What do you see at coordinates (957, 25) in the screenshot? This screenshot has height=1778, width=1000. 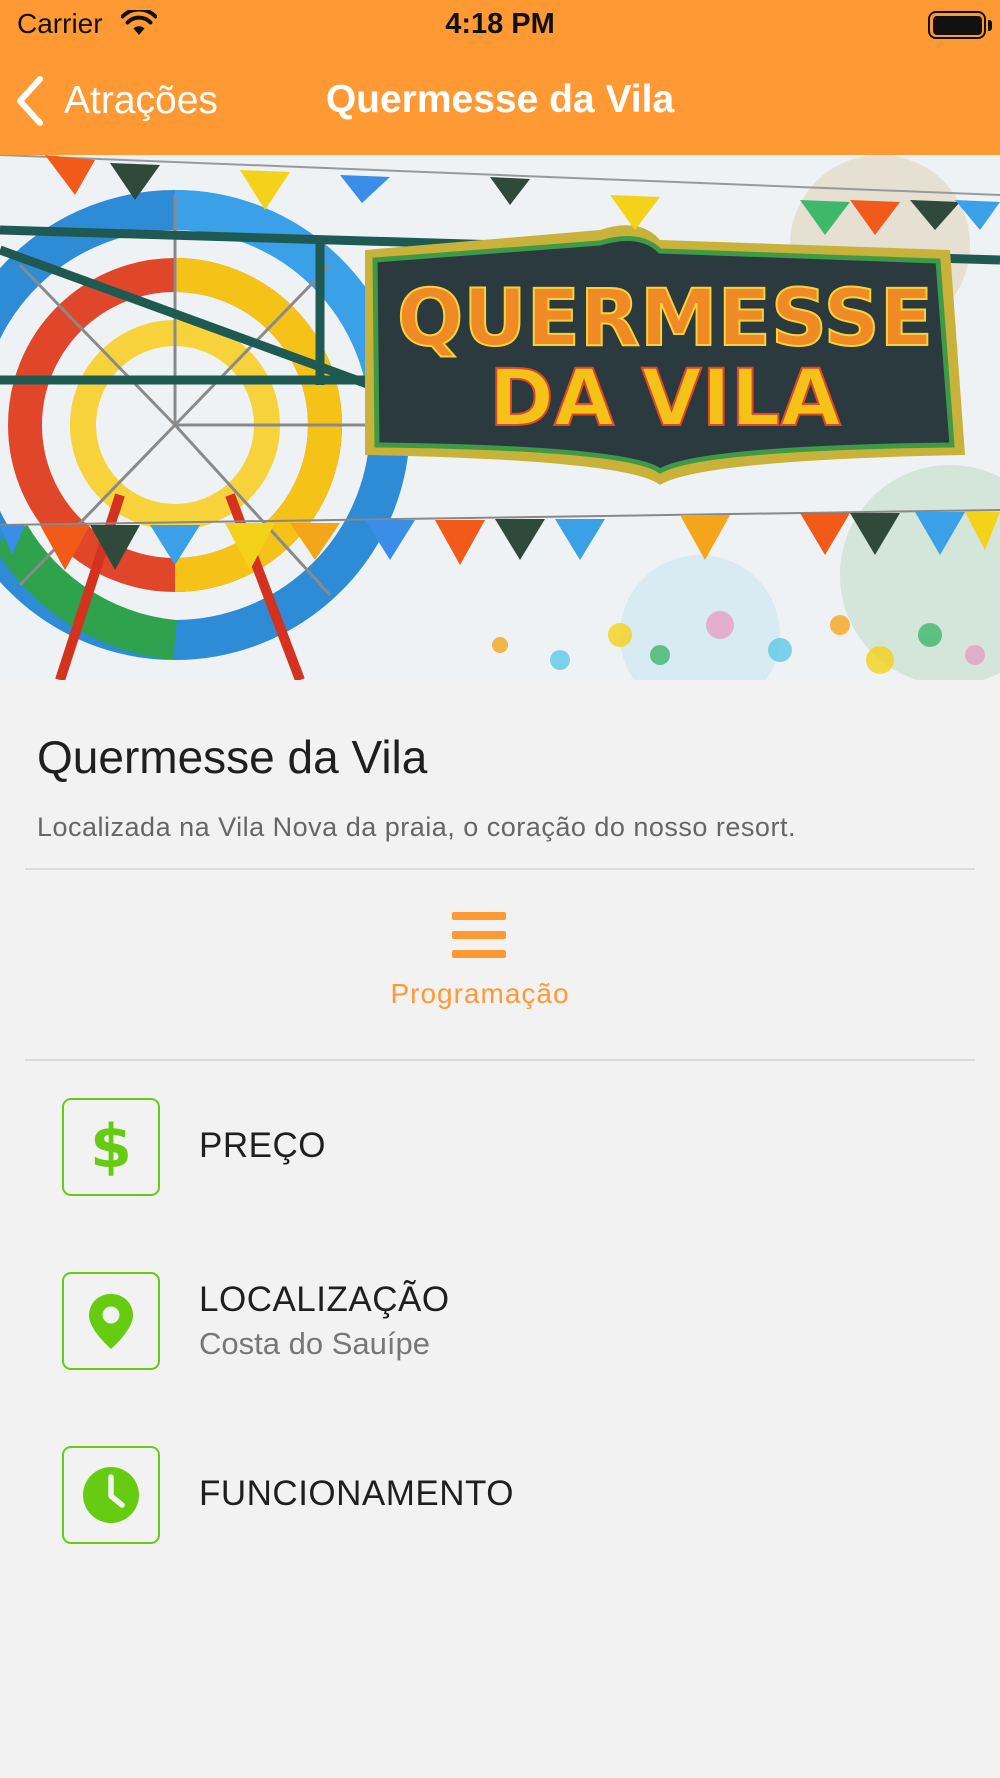 I see `battery-icon` at bounding box center [957, 25].